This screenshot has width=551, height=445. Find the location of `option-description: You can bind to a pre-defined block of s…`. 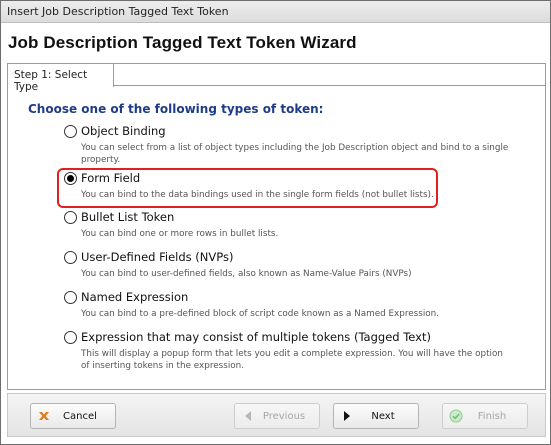

option-description: You can bind to a pre-defined block of s… is located at coordinates (260, 314).